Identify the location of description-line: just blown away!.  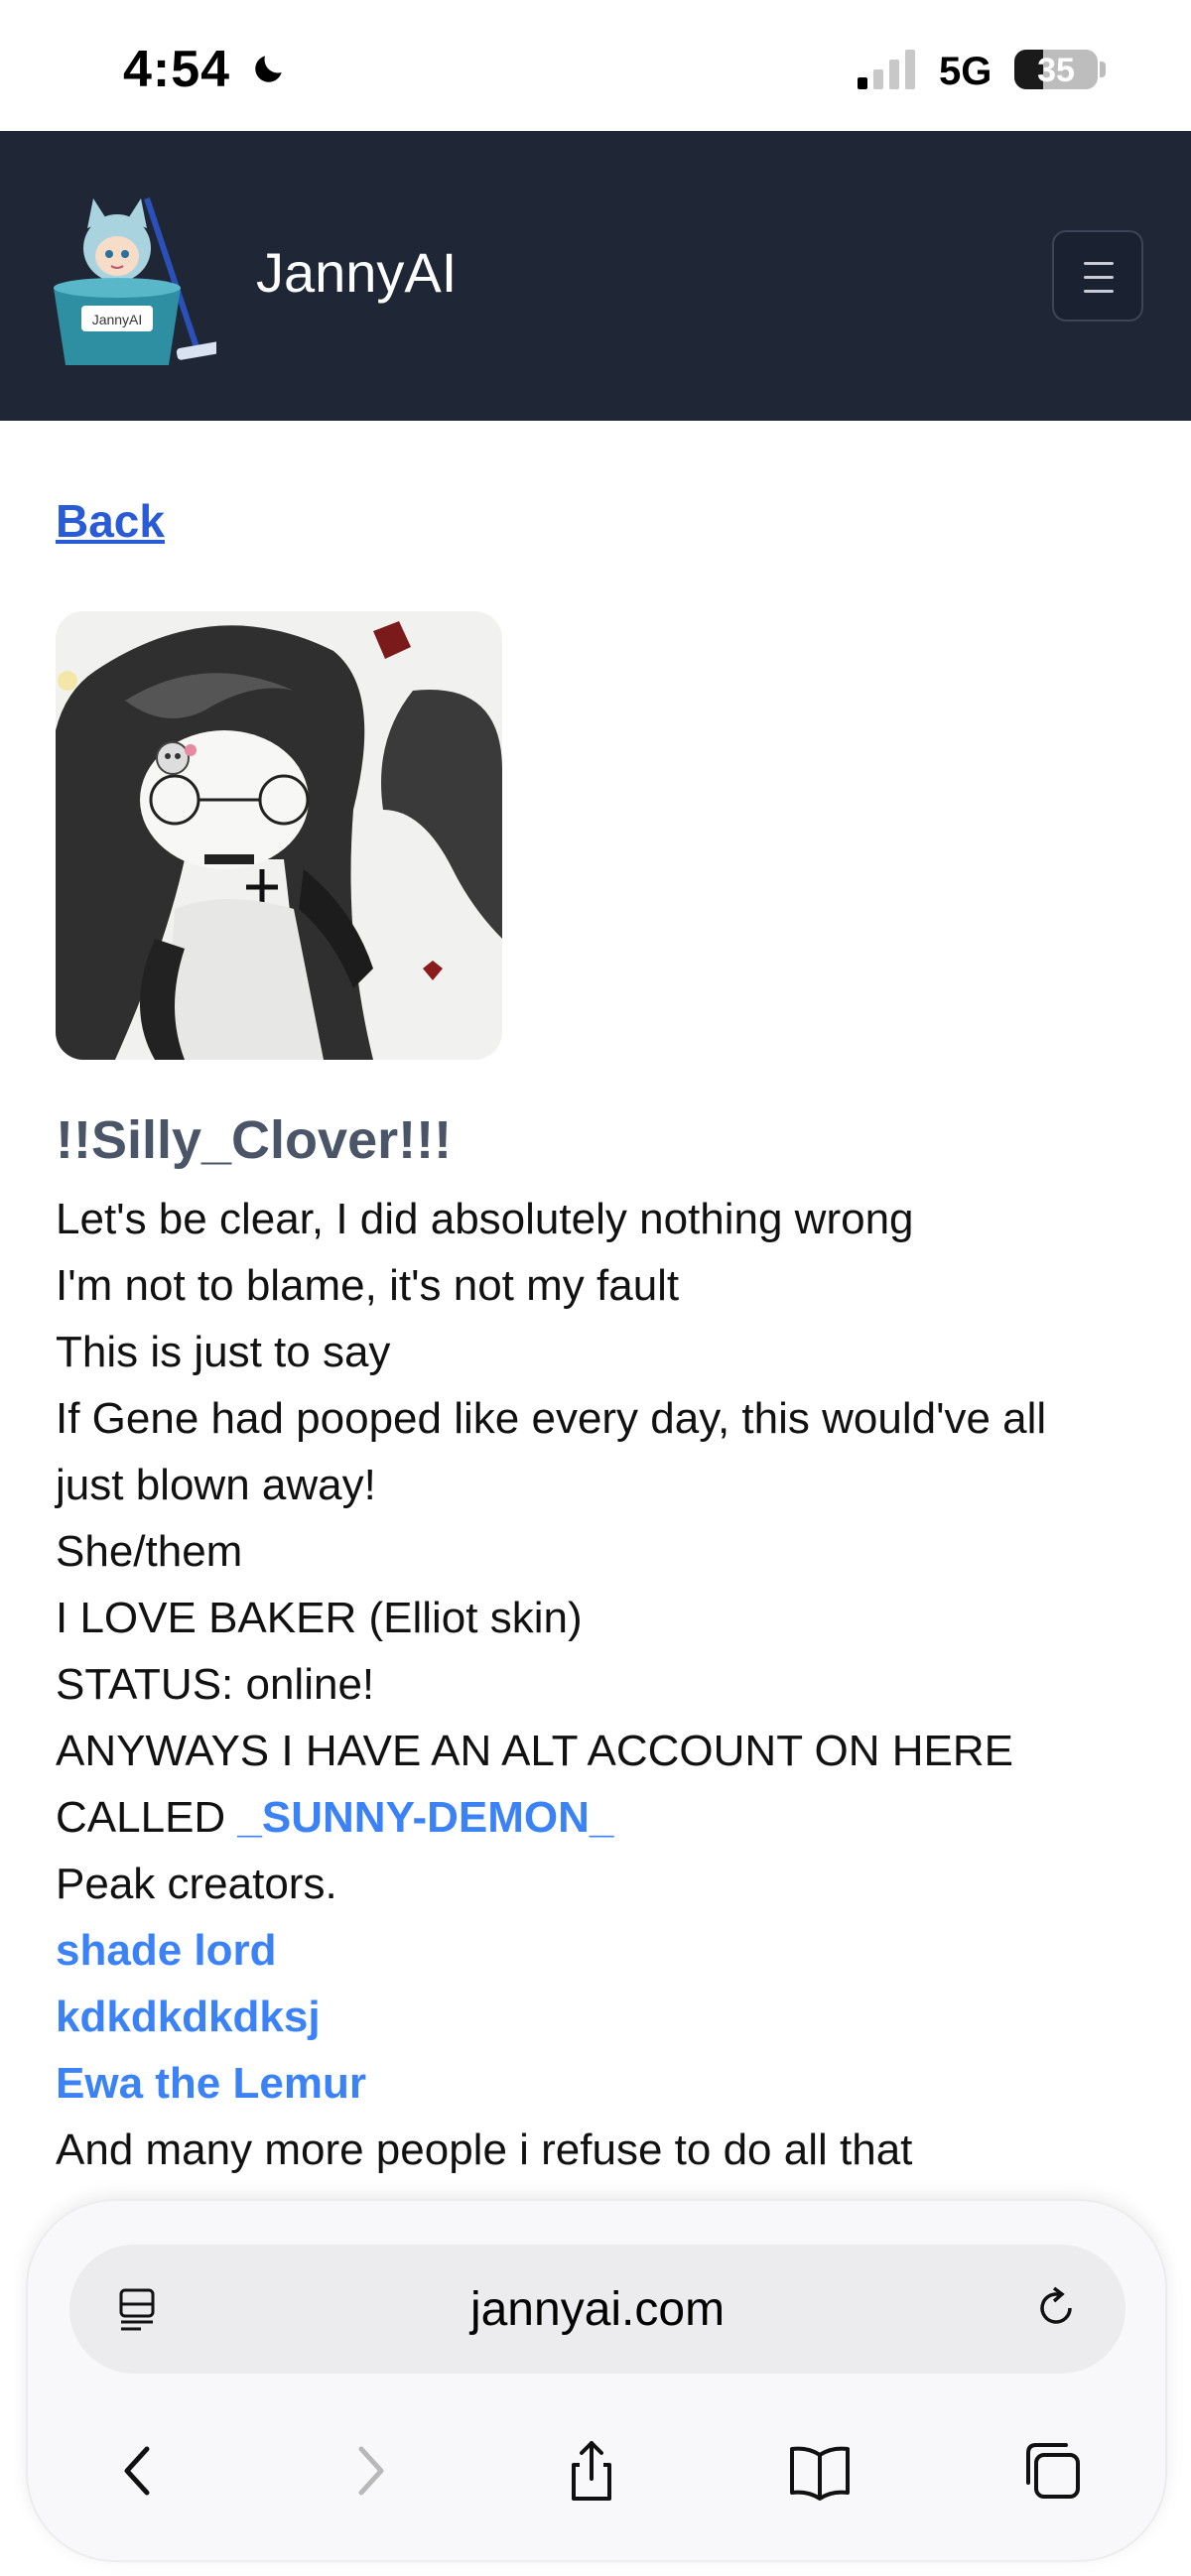
(216, 1485).